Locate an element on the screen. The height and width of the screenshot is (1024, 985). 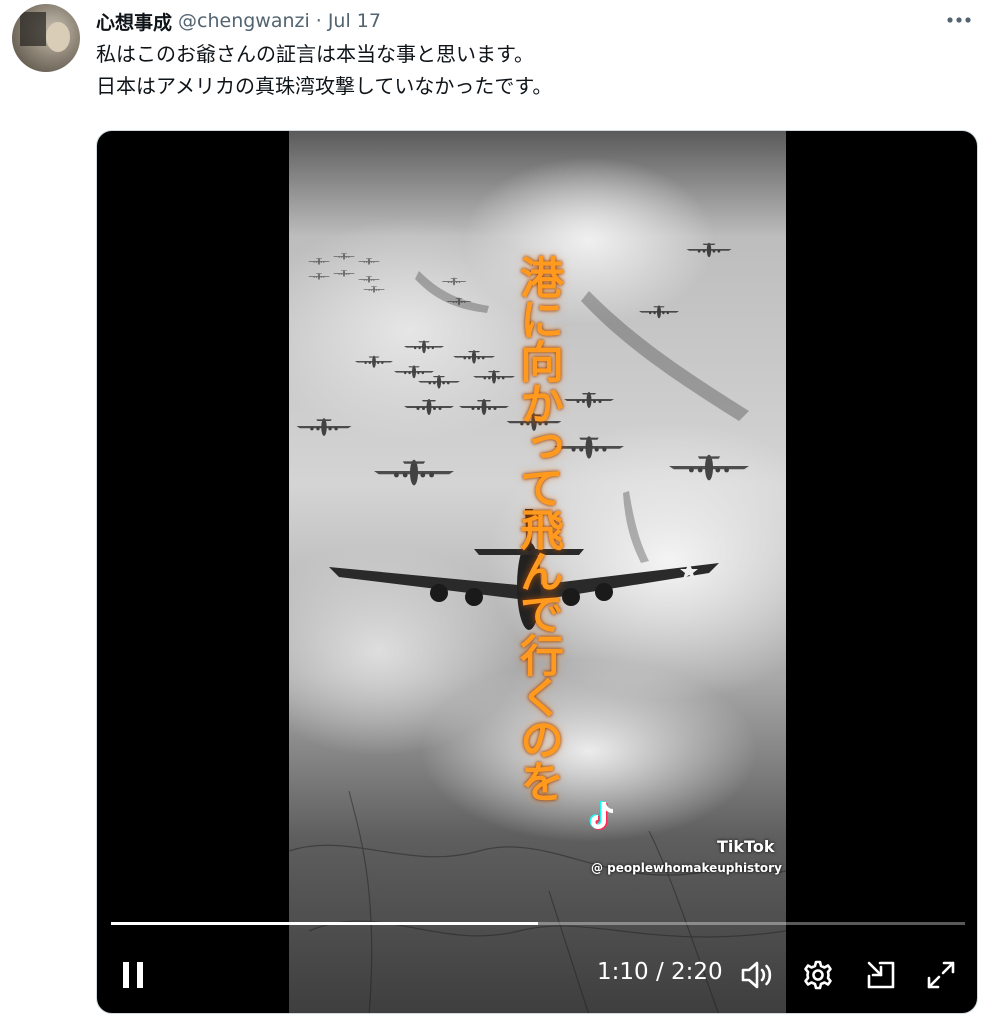
tiktok-logo-icon is located at coordinates (601, 815).